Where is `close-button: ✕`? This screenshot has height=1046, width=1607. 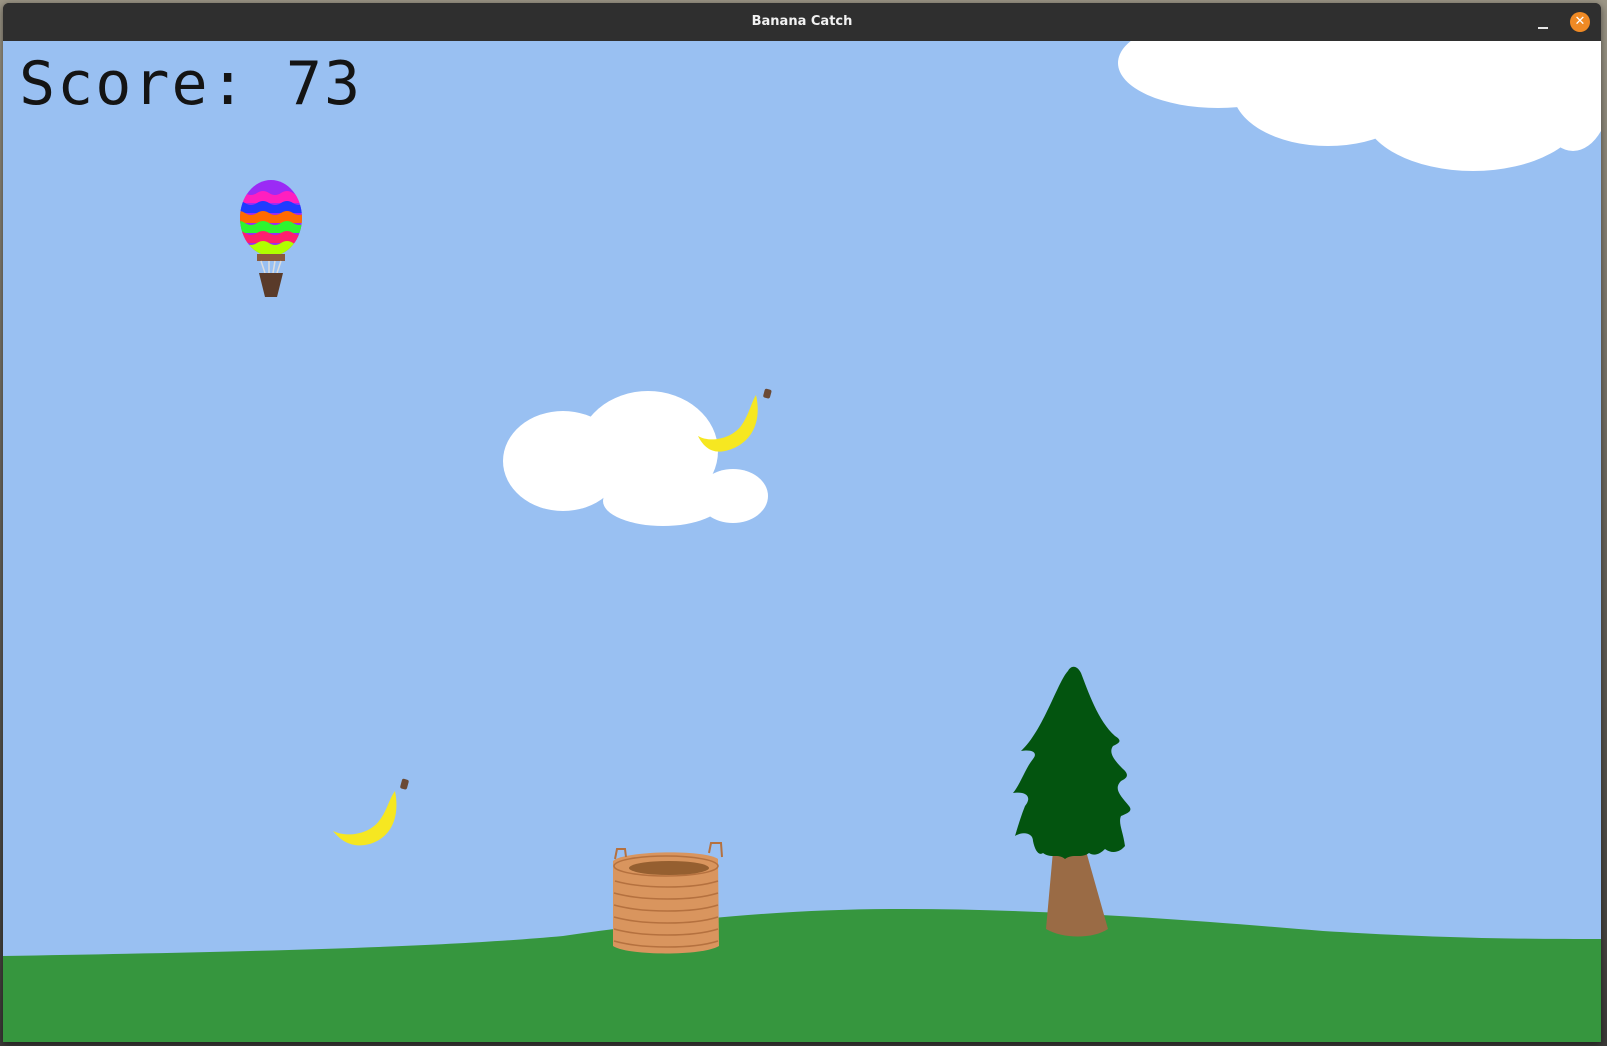 close-button: ✕ is located at coordinates (1580, 22).